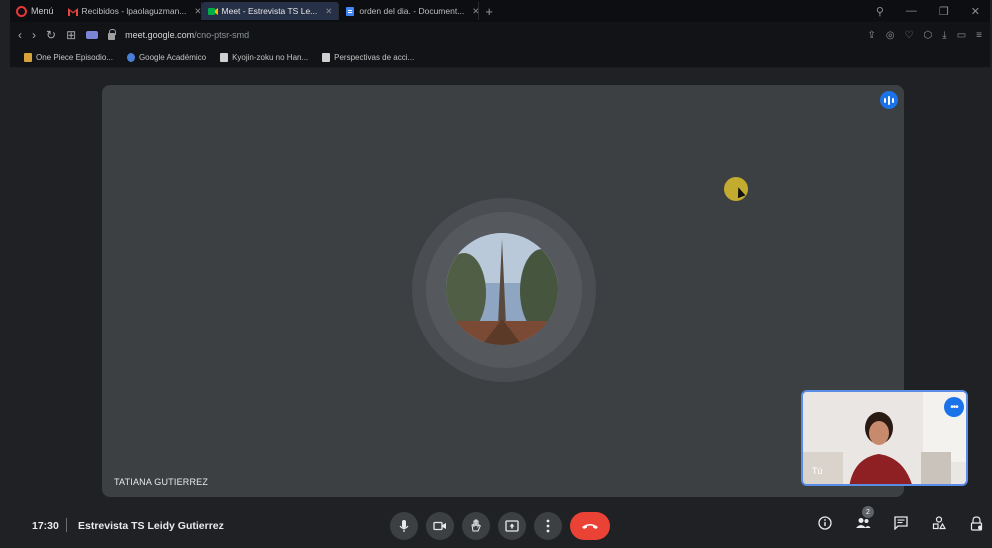 The height and width of the screenshot is (548, 992). I want to click on info-icon, so click(825, 523).